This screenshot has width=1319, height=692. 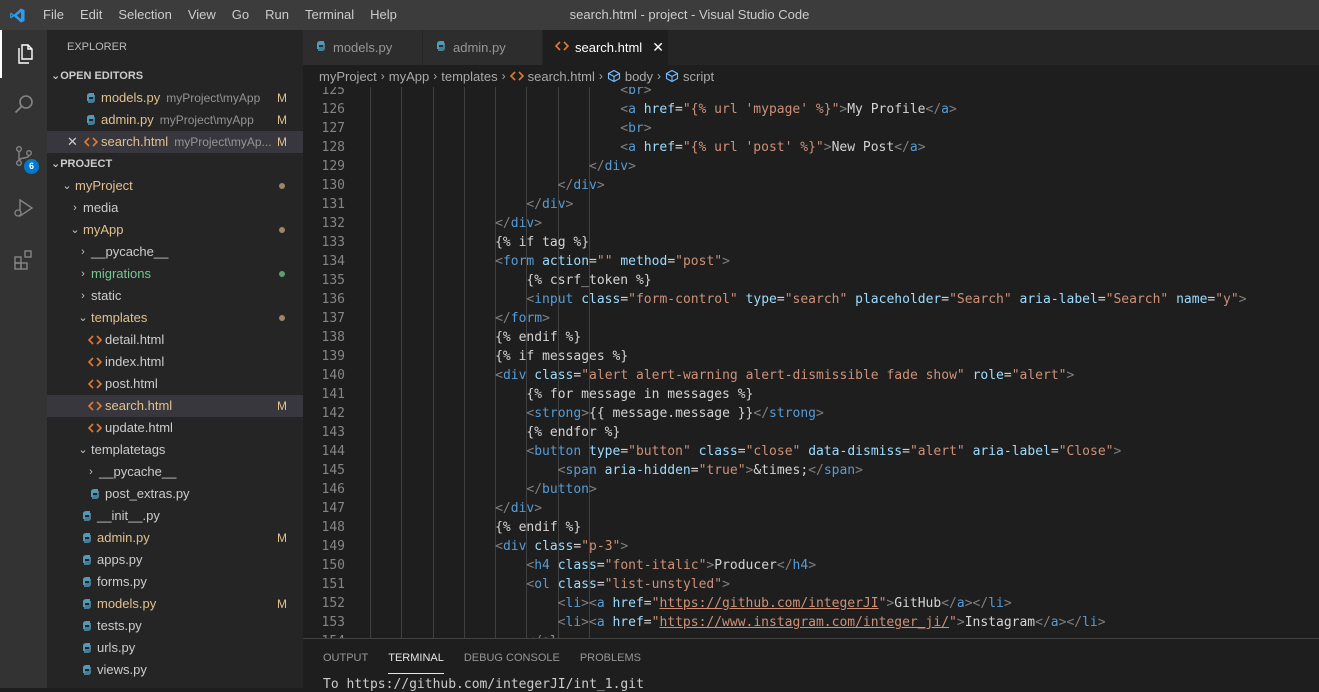 What do you see at coordinates (811, 47) in the screenshot?
I see `editor-tabs: models.py admin.py search.html ✕` at bounding box center [811, 47].